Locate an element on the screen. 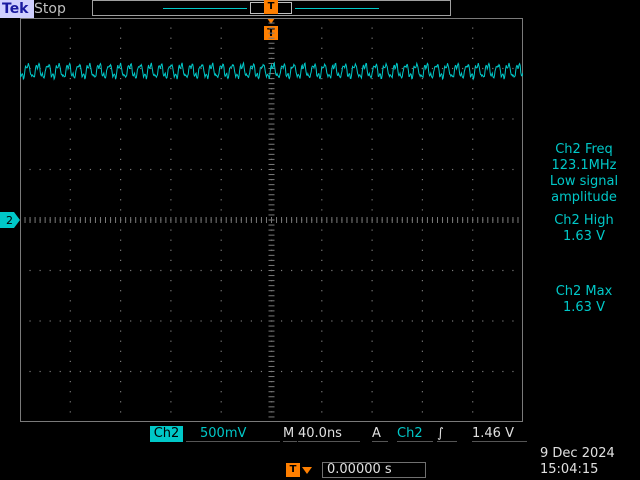 Image resolution: width=640 pixels, height=480 pixels. measurement-max: Ch2 Max 1.63 V is located at coordinates (584, 300).